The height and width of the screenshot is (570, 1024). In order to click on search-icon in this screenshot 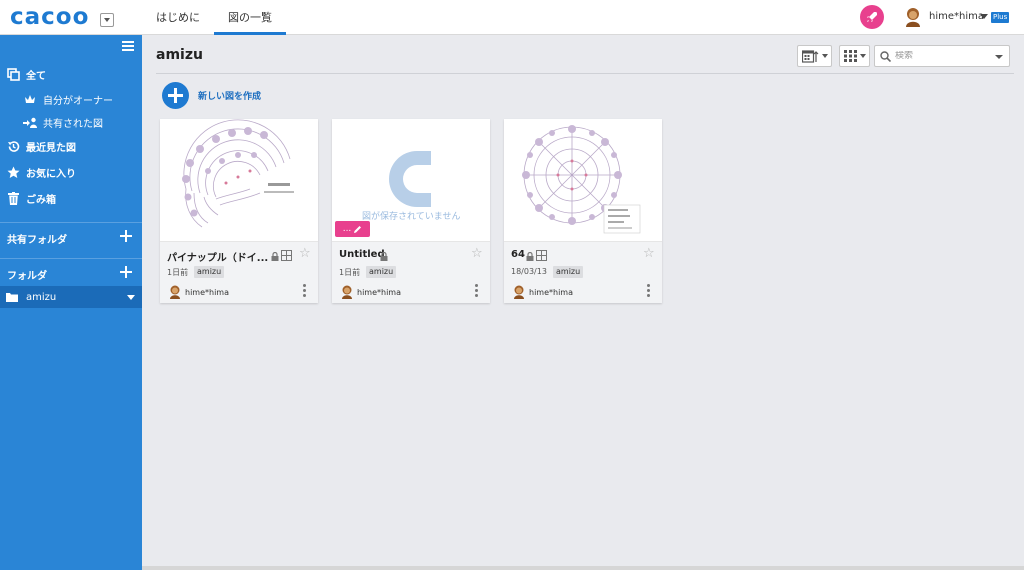, I will do `click(885, 56)`.